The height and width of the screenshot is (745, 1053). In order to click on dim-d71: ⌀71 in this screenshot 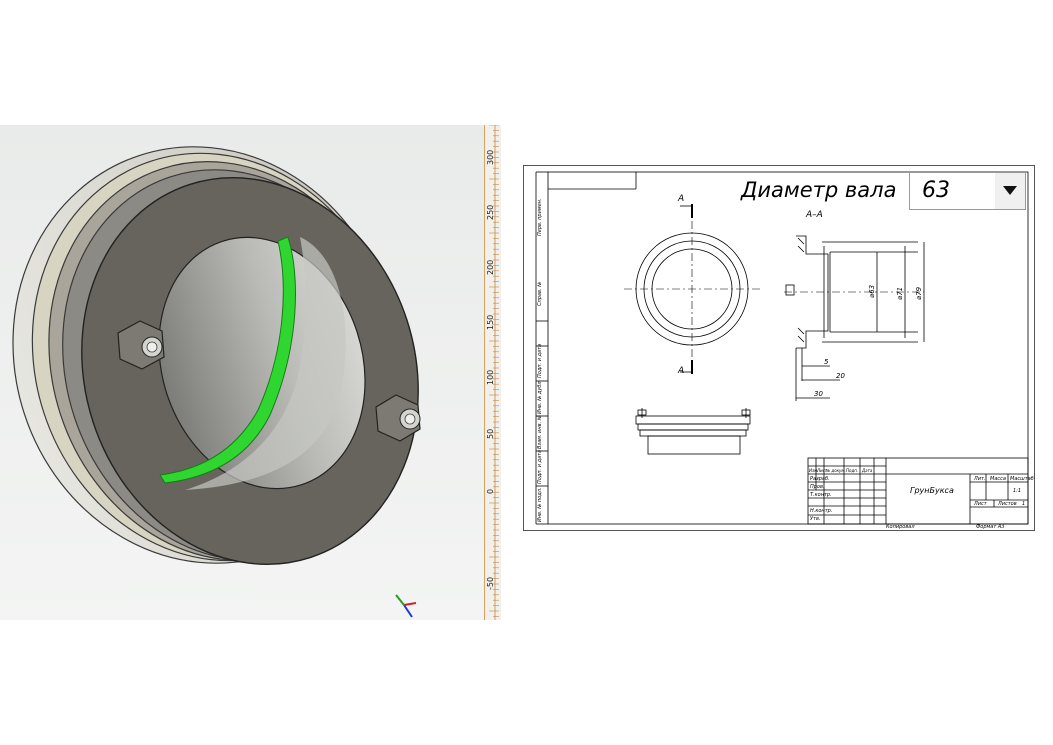, I will do `click(900, 293)`.